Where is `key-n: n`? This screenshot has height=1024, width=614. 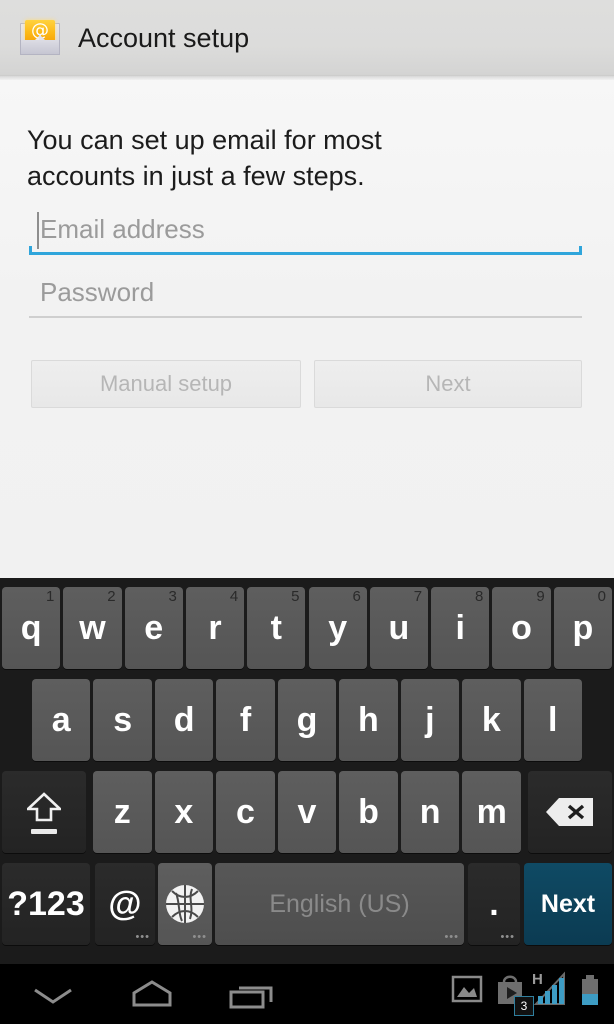
key-n: n is located at coordinates (430, 812).